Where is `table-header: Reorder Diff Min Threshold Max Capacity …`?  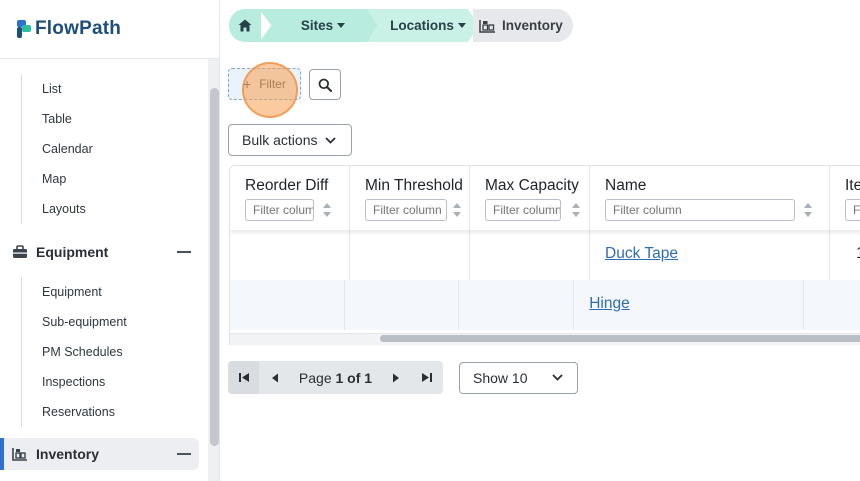 table-header: Reorder Diff Min Threshold Max Capacity … is located at coordinates (545, 198).